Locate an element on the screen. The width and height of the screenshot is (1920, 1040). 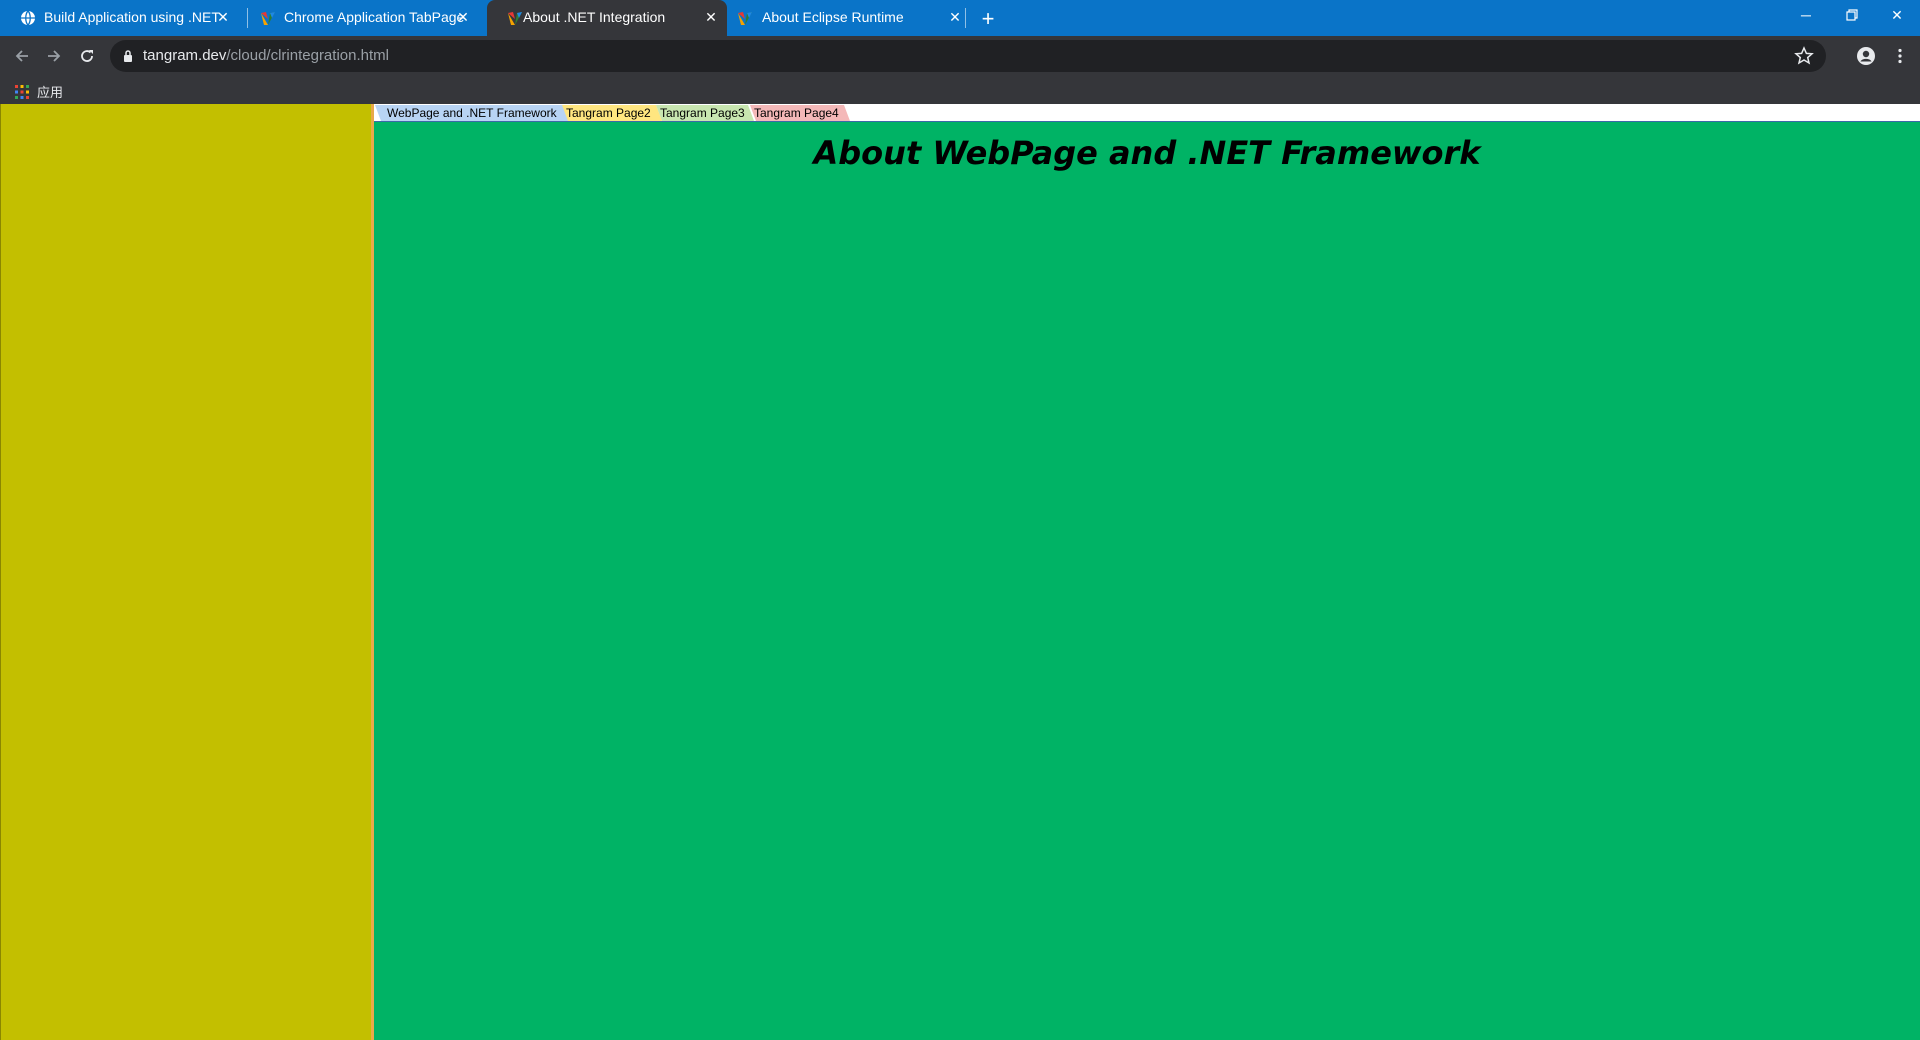
profile-button is located at coordinates (1866, 56).